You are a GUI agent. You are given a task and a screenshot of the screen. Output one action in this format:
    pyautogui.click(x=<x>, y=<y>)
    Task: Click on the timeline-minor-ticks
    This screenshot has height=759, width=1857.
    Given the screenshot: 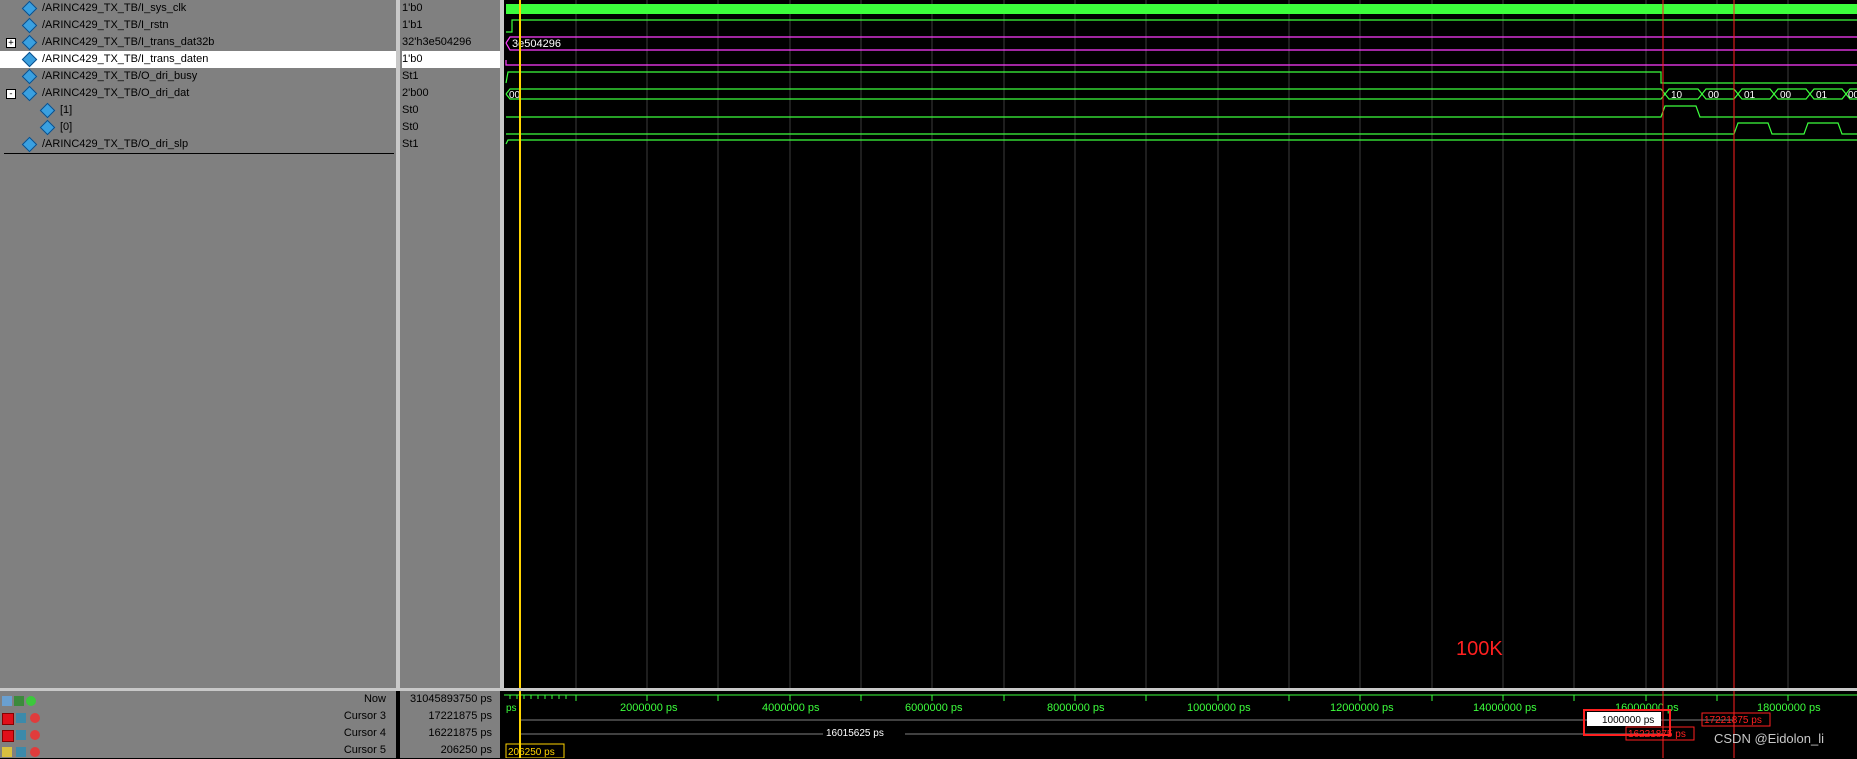 What is the action you would take?
    pyautogui.click(x=1149, y=698)
    